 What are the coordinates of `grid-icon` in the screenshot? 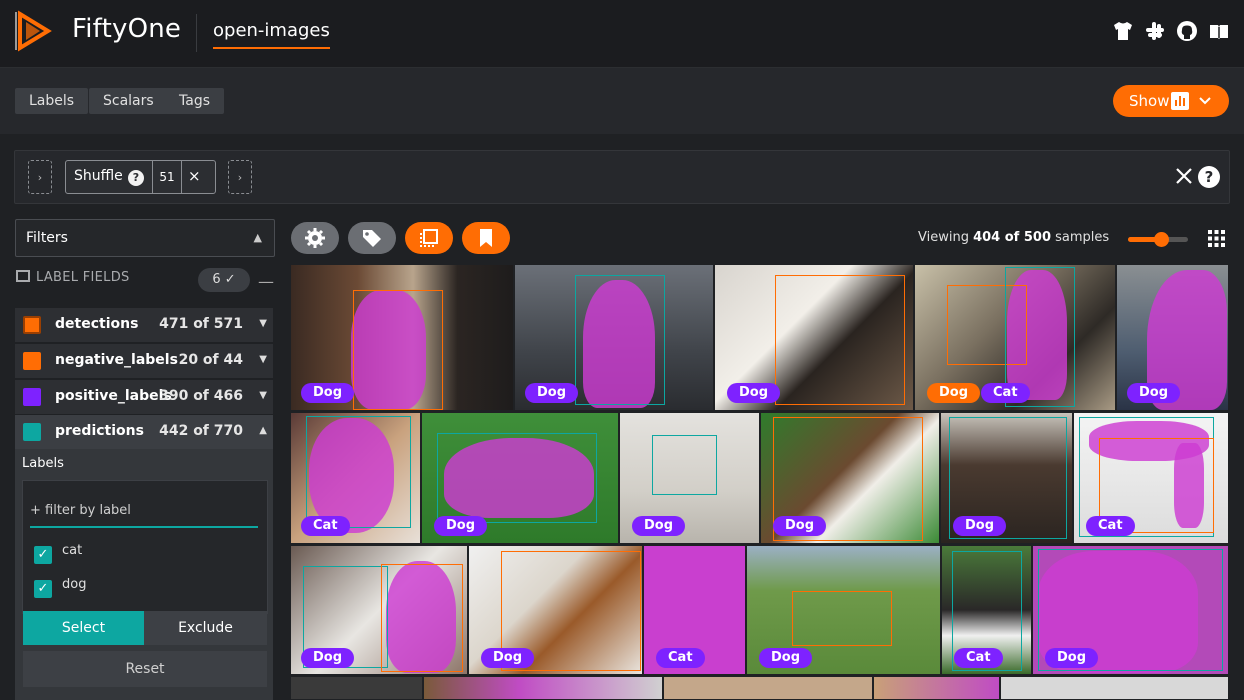 It's located at (1216, 238).